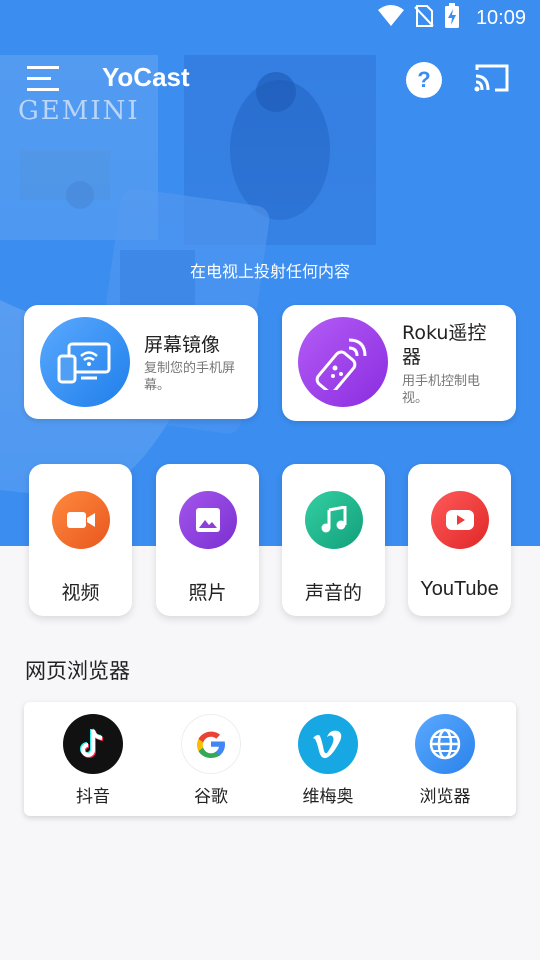 This screenshot has width=540, height=960. I want to click on category-label: 照片, so click(207, 593).